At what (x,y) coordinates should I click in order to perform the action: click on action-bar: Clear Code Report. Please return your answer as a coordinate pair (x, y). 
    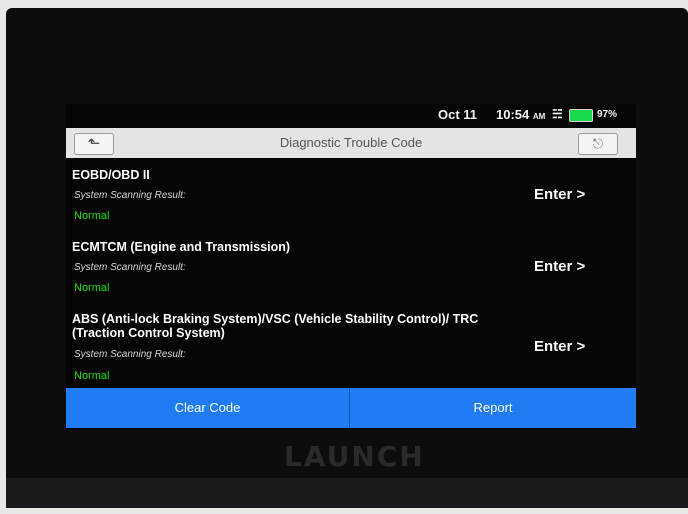
    Looking at the image, I should click on (351, 408).